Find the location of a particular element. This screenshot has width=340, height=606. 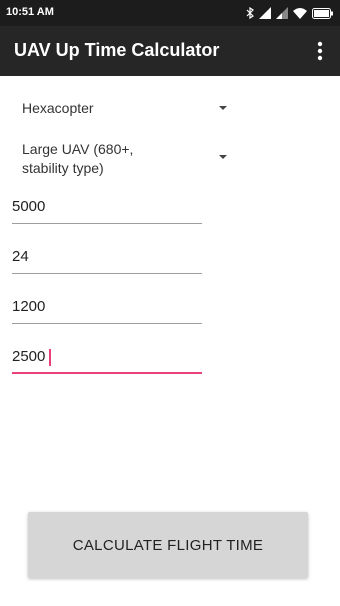

input-field-1-input is located at coordinates (107, 206).